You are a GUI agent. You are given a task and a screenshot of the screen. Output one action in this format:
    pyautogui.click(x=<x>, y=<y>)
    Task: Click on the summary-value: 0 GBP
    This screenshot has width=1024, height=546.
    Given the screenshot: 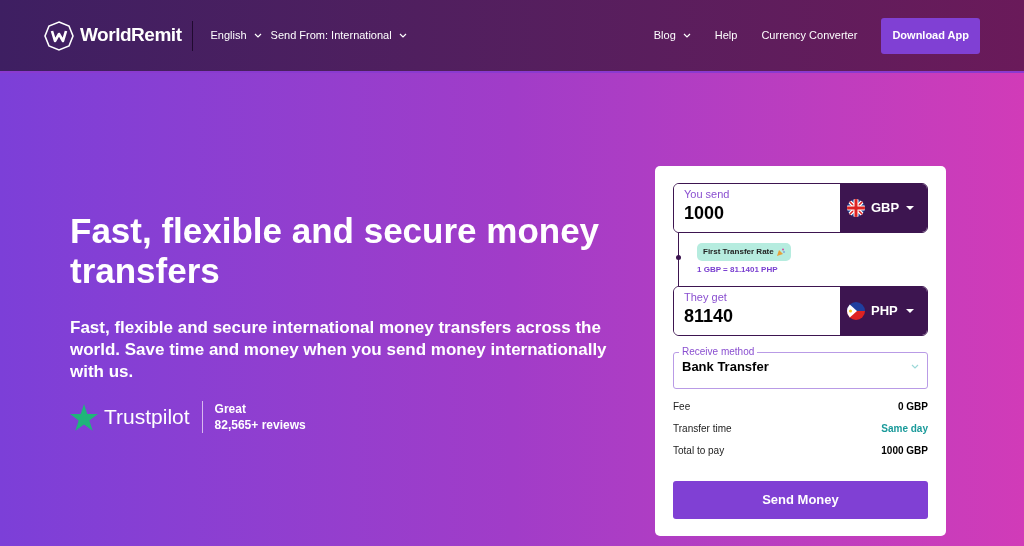 What is the action you would take?
    pyautogui.click(x=913, y=407)
    